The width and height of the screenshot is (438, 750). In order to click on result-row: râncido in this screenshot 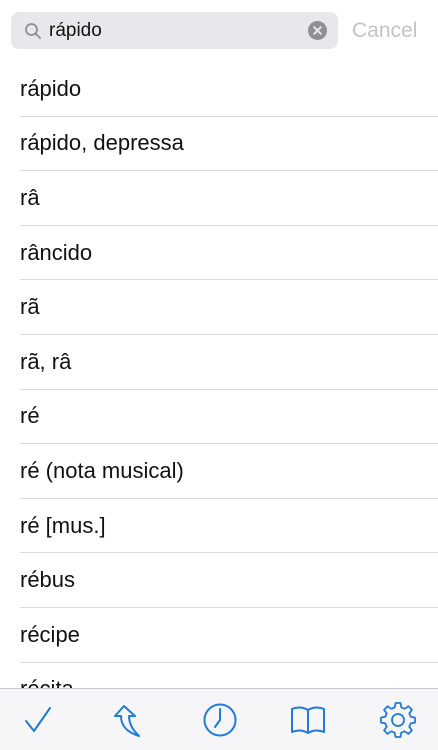, I will do `click(229, 253)`.